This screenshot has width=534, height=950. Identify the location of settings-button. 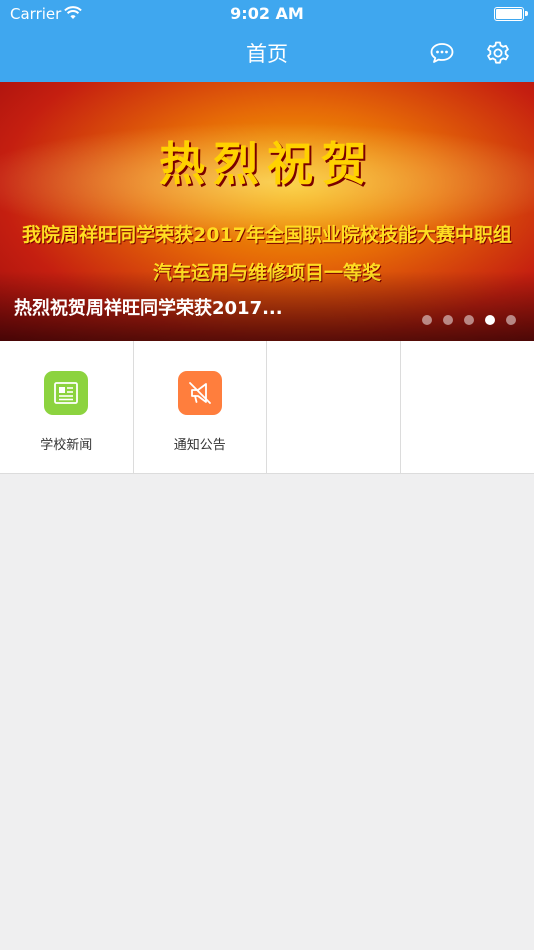
(498, 53).